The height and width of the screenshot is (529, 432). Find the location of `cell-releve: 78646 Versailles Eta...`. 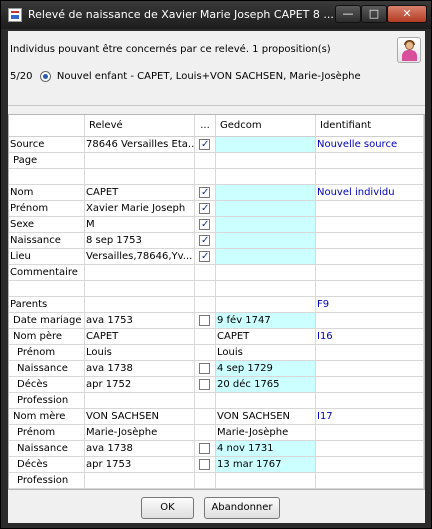

cell-releve: 78646 Versailles Eta... is located at coordinates (140, 145).